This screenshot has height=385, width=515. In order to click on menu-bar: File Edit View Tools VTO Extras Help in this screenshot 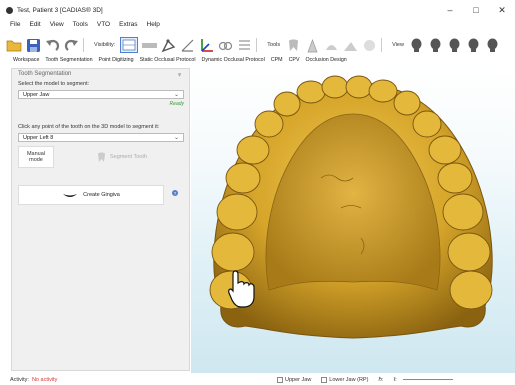, I will do `click(85, 26)`.